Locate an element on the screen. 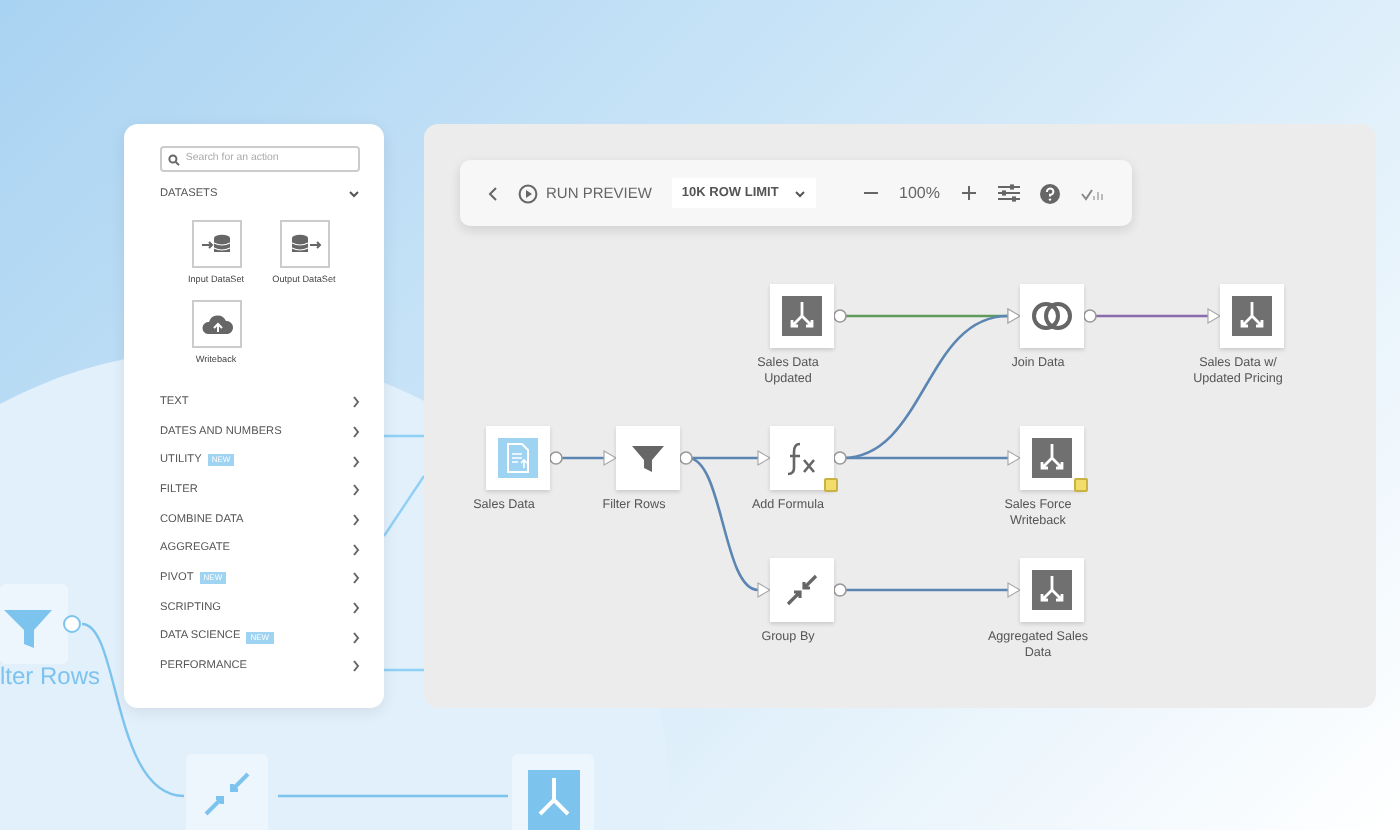 The image size is (1400, 830). cloud-upload-icon is located at coordinates (216, 323).